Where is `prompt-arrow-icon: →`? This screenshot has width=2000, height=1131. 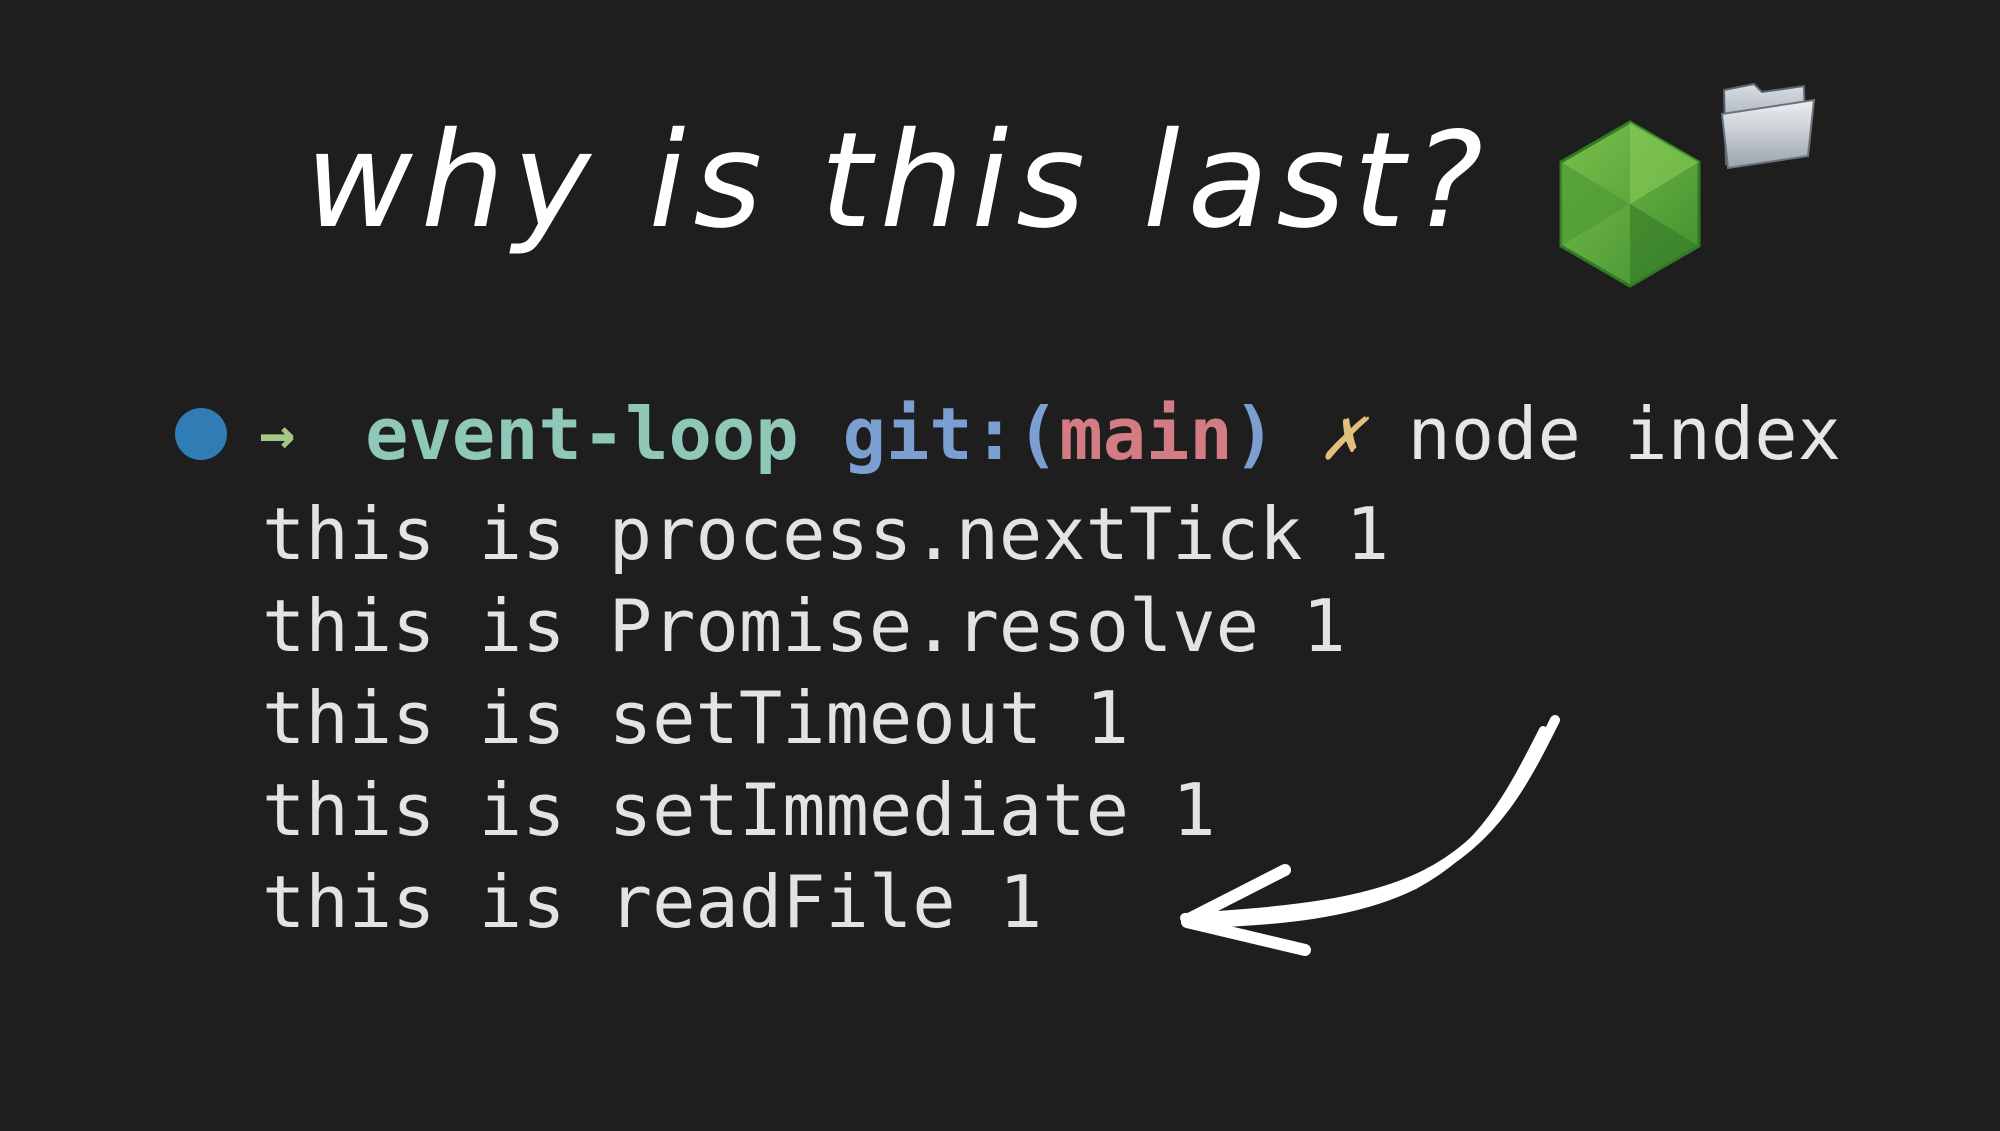
prompt-arrow-icon: → is located at coordinates (277, 434).